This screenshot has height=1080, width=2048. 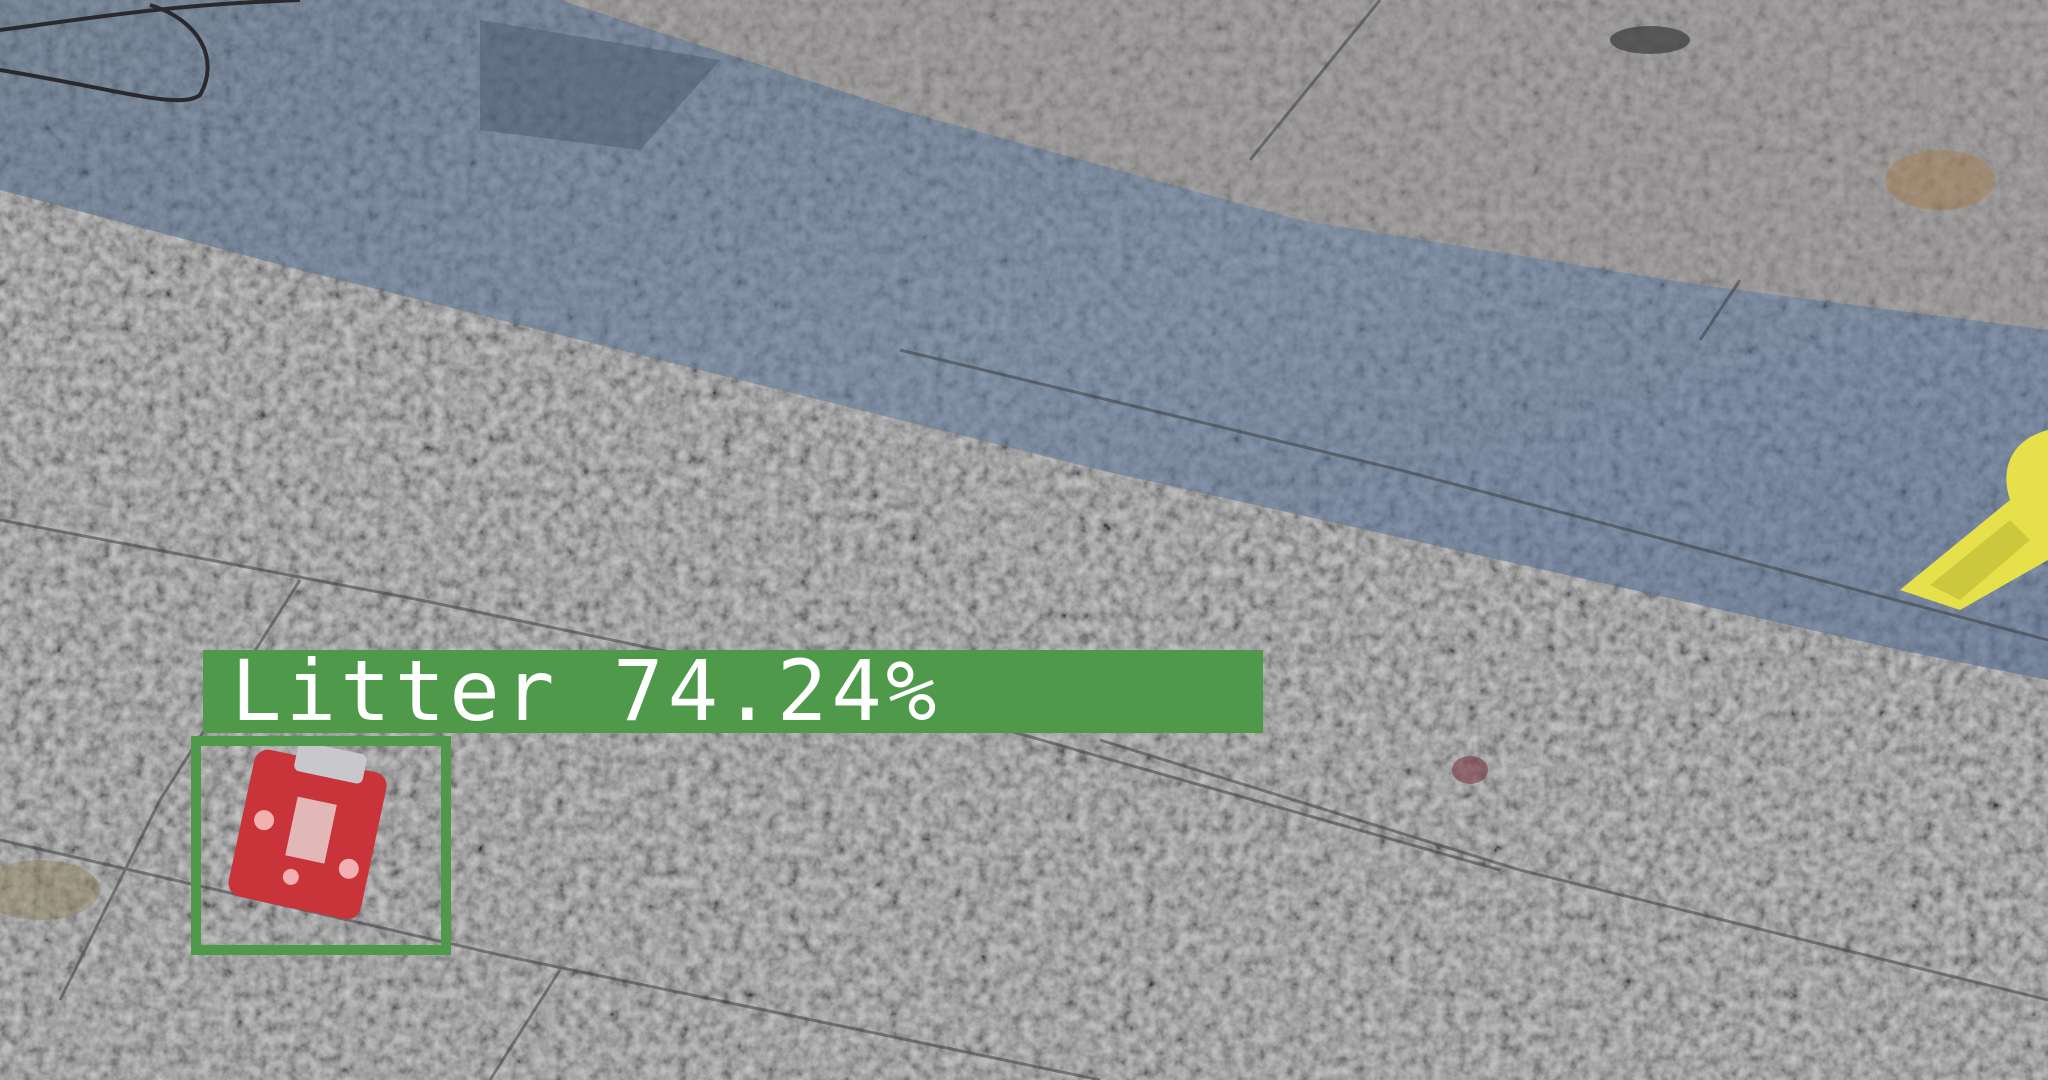 I want to click on detection-label: Litter 74.24%, so click(x=733, y=691).